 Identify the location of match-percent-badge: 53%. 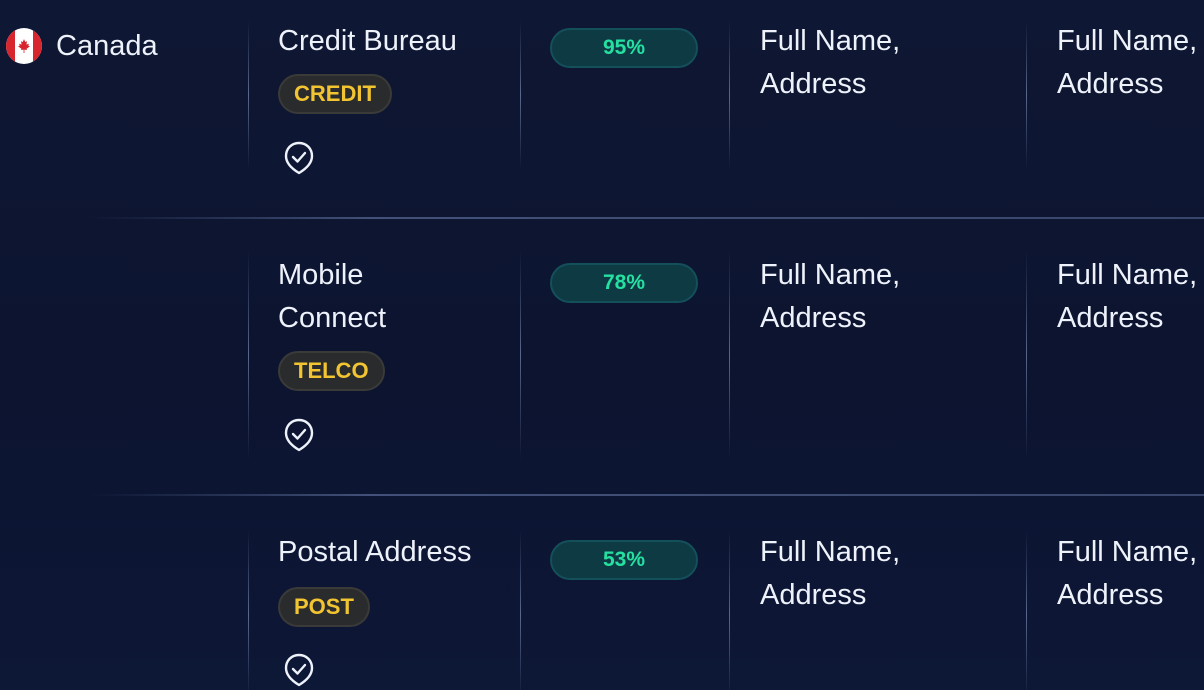
(624, 560).